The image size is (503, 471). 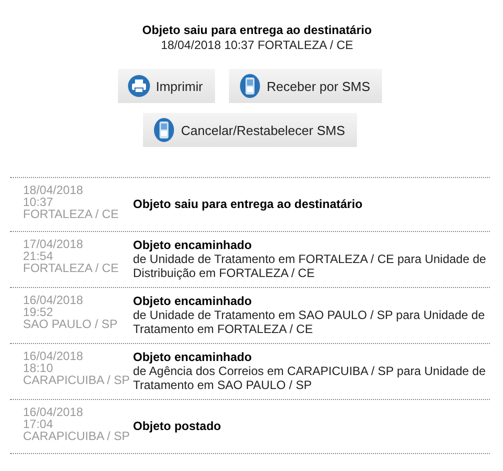 I want to click on event-location: SAO PAULO / SP, so click(x=70, y=324).